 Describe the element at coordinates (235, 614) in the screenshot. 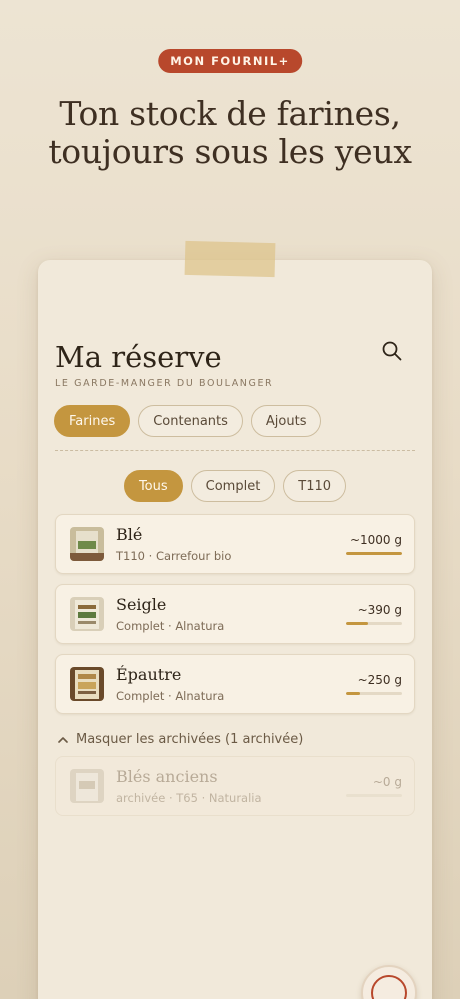

I see `list-item-seigle: Seigle Complet · Alnatura ~390 g` at that location.